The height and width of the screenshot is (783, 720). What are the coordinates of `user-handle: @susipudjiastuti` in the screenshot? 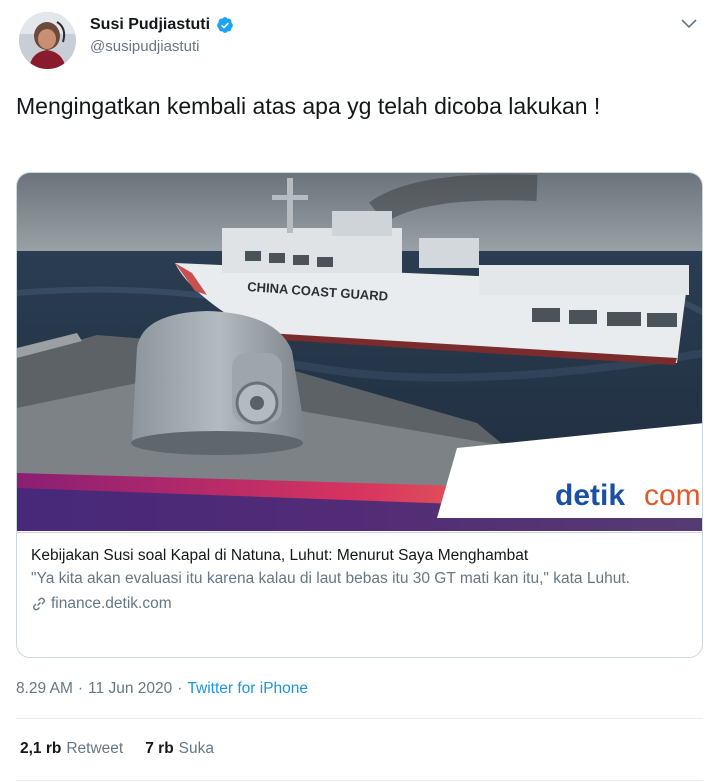 It's located at (162, 46).